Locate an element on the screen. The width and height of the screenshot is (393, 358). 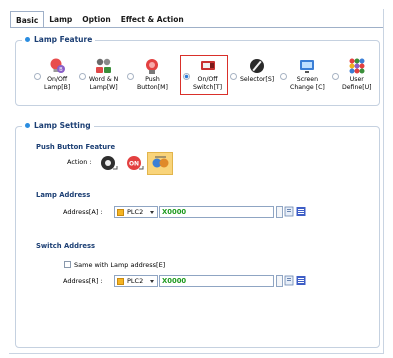
lamp-address-title: Lamp Address is located at coordinates (63, 195).